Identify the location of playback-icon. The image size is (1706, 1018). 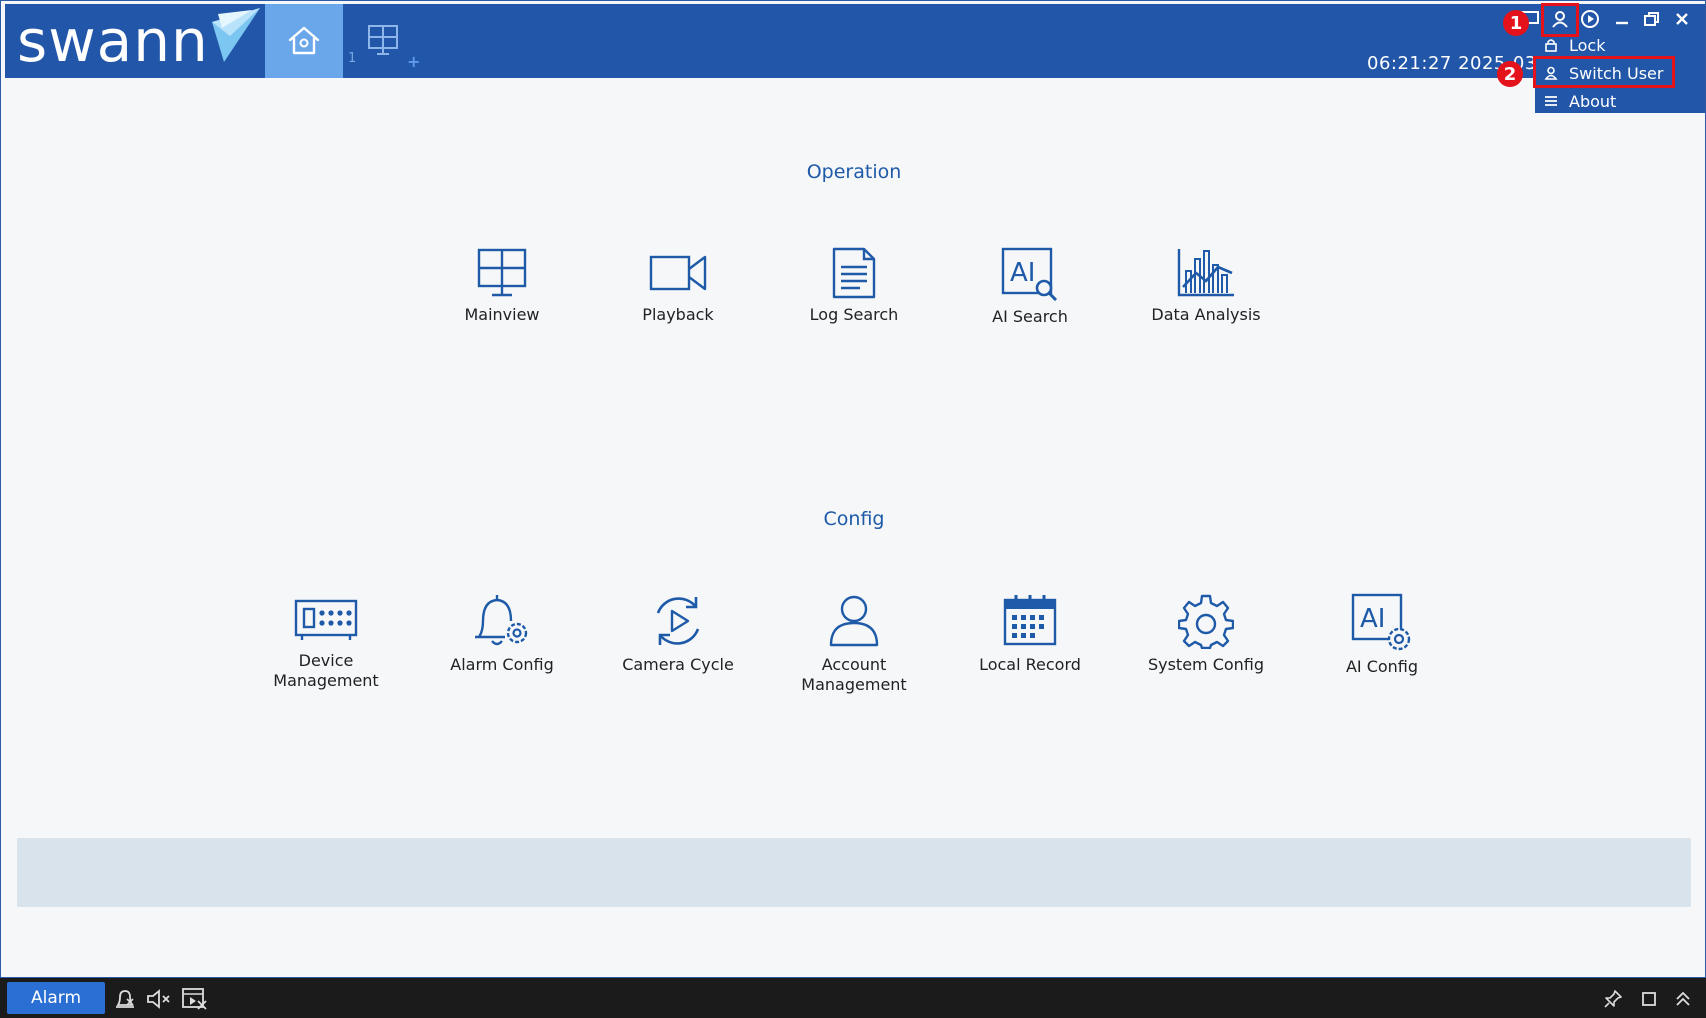
(1590, 19).